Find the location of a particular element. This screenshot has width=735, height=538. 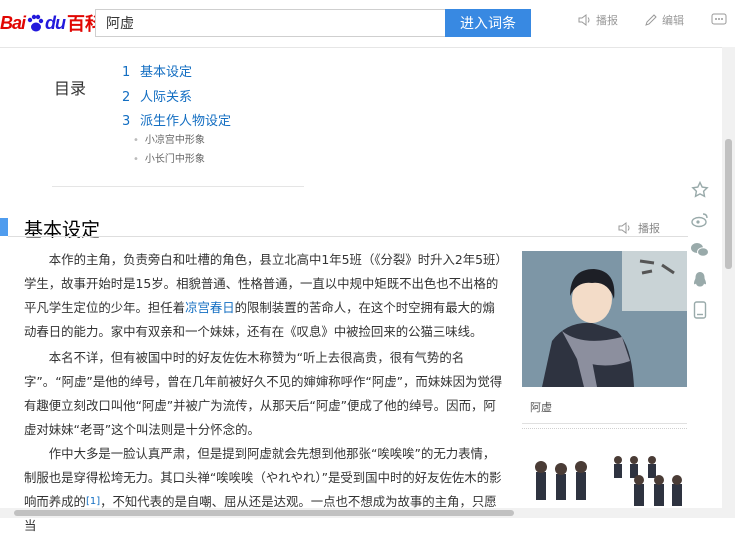

section-title: 基本设定 is located at coordinates (62, 230).